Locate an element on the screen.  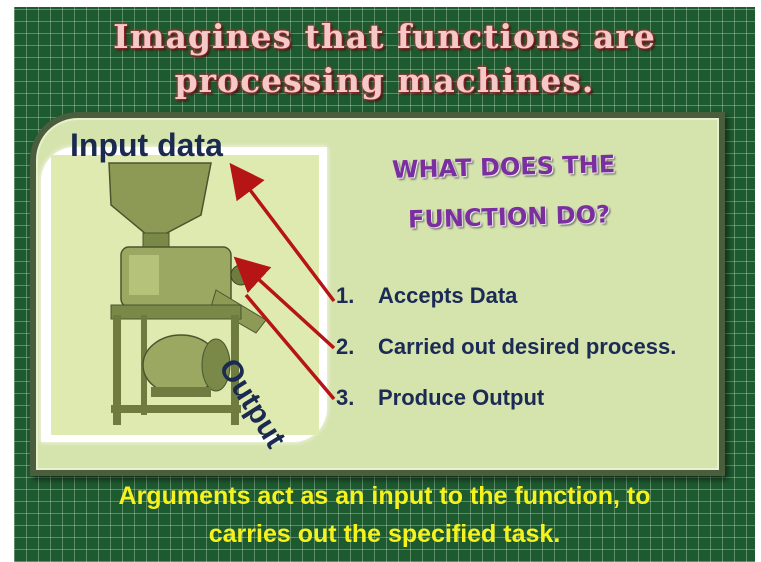
list-item: 2. Carried out desired process. is located at coordinates (506, 359).